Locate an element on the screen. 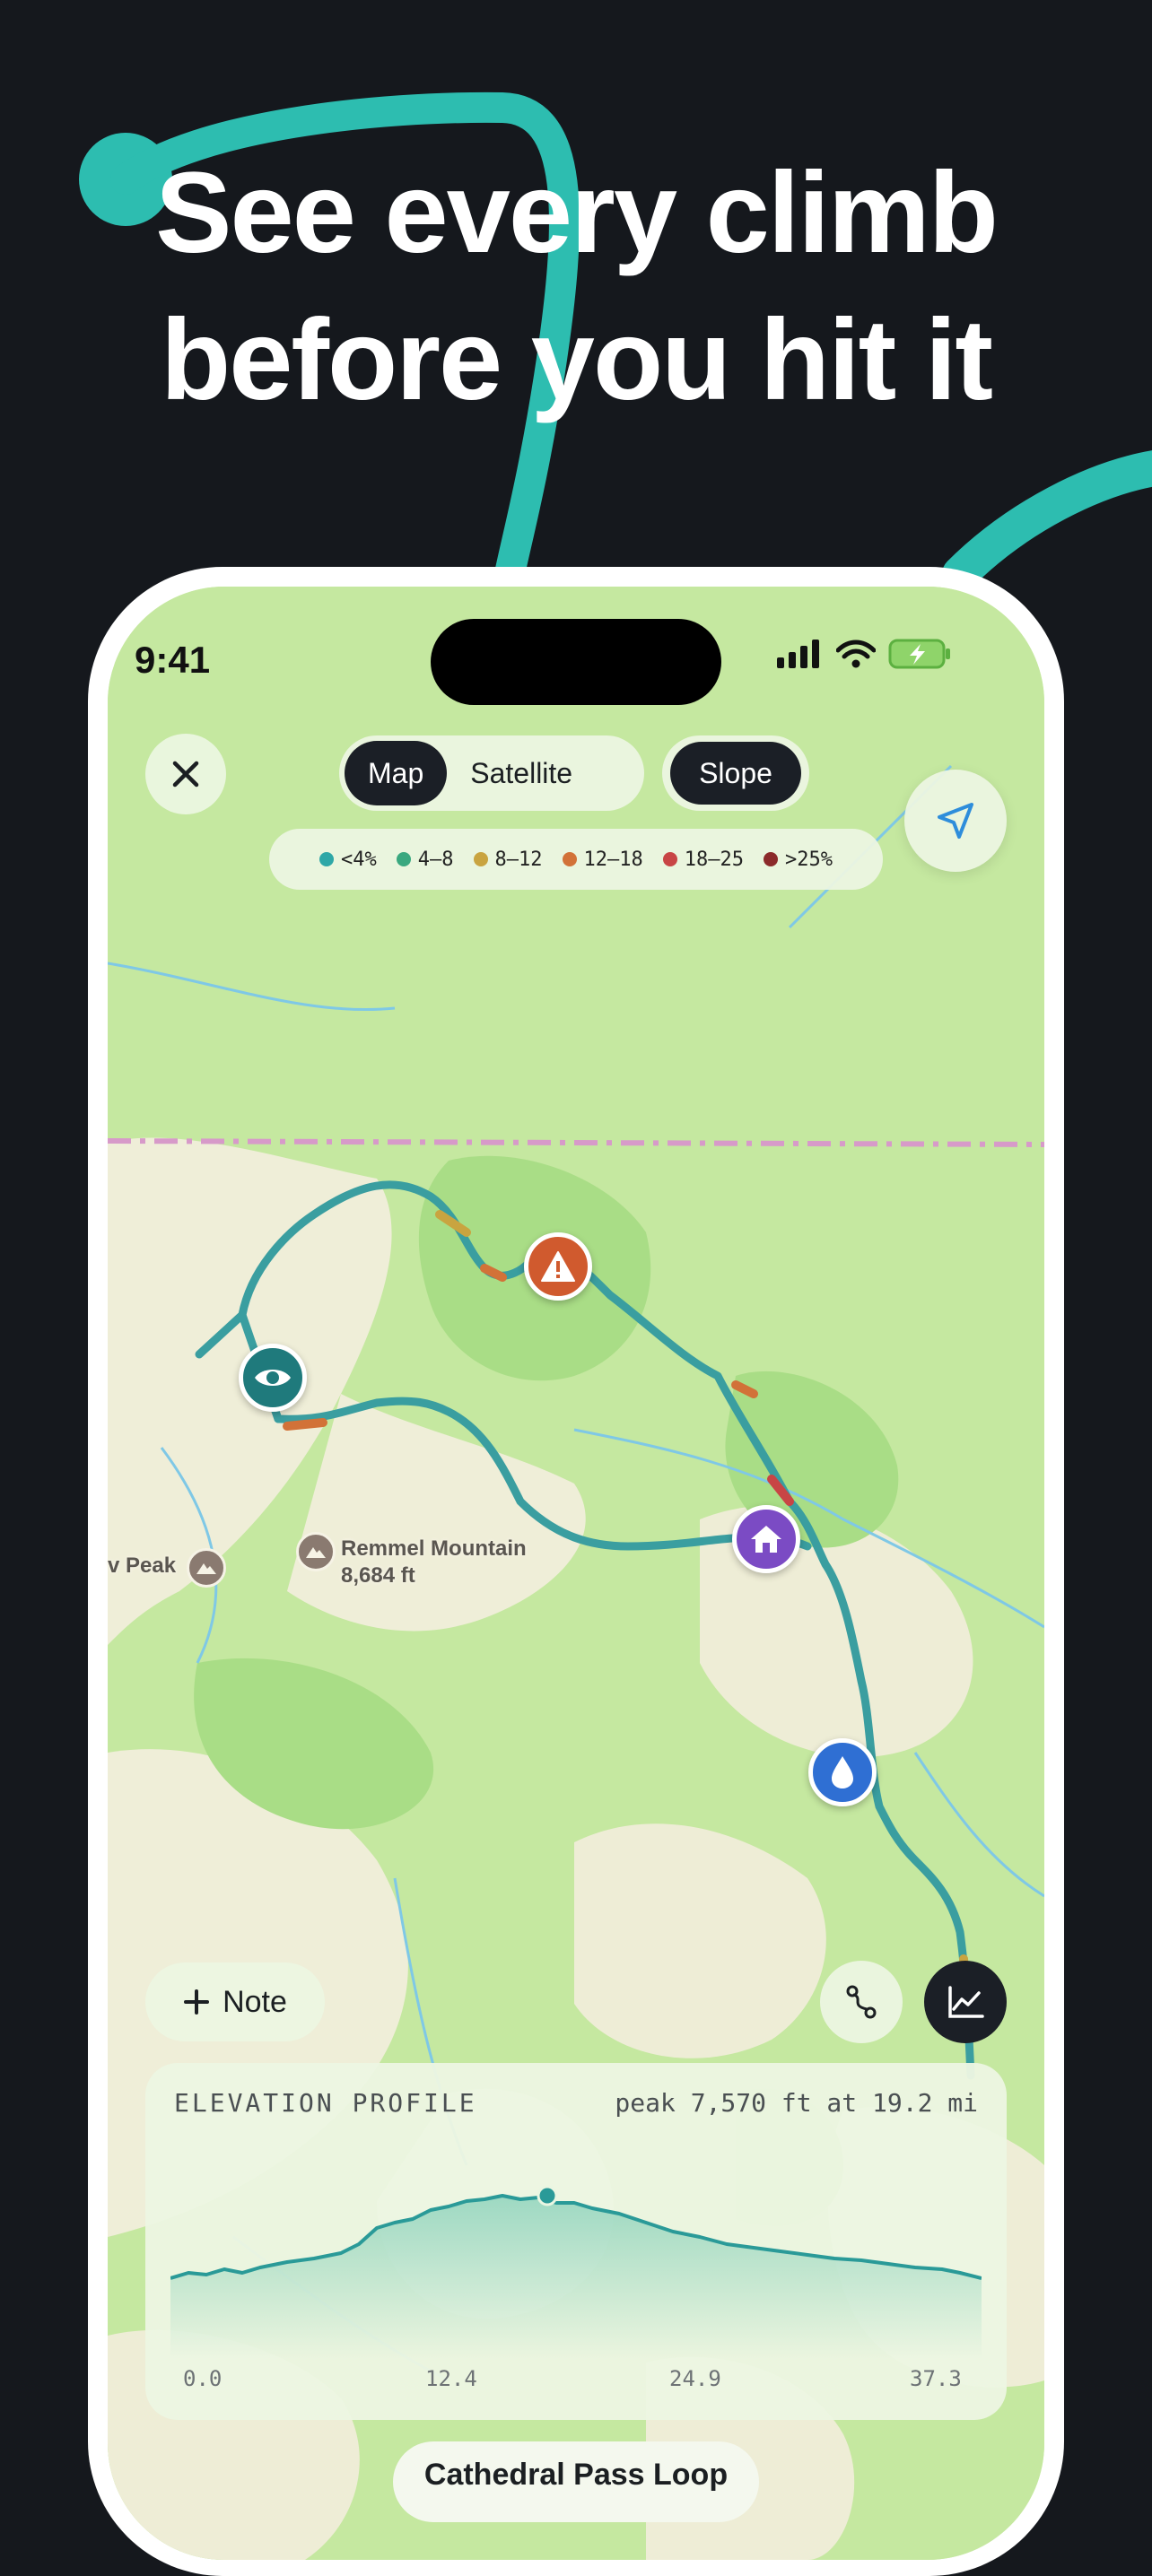  legend-item: 18–25 is located at coordinates (703, 859).